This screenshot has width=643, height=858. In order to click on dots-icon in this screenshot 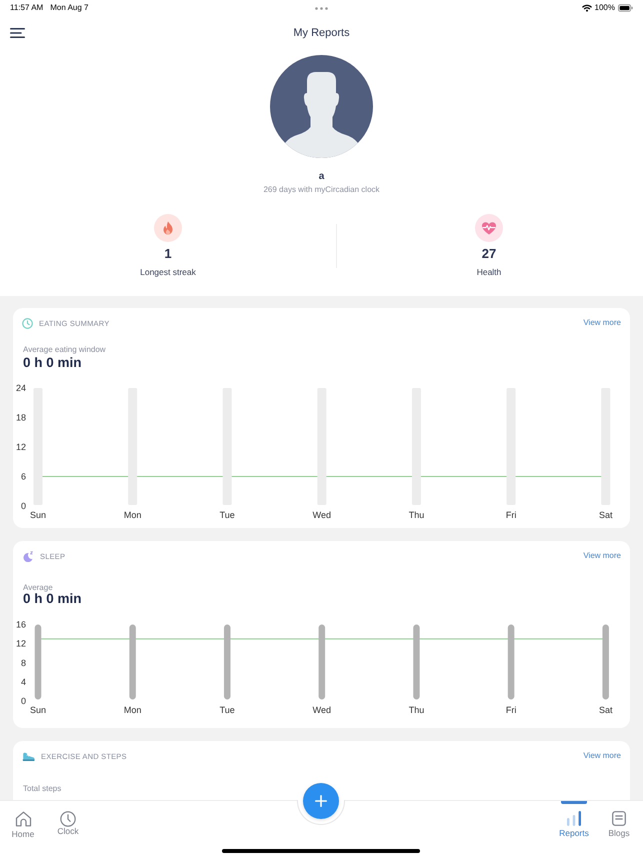, I will do `click(321, 8)`.